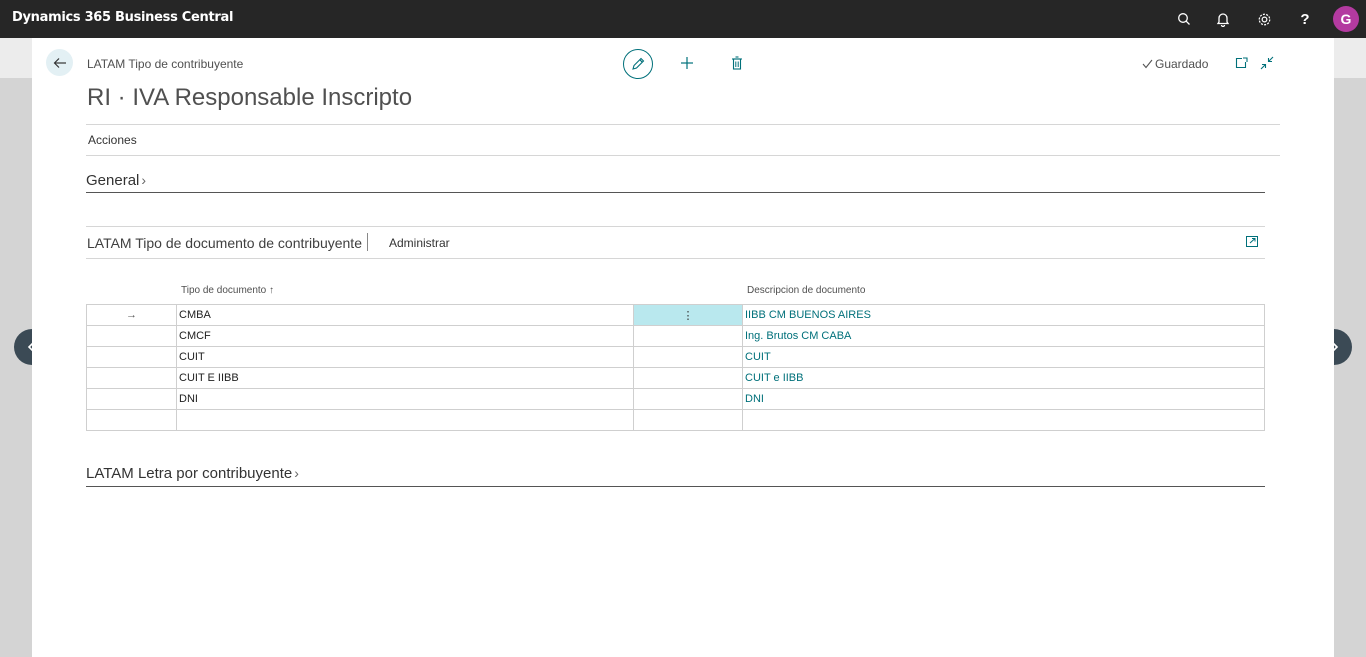 Image resolution: width=1366 pixels, height=657 pixels. I want to click on fasttab-general-label: General, so click(113, 180).